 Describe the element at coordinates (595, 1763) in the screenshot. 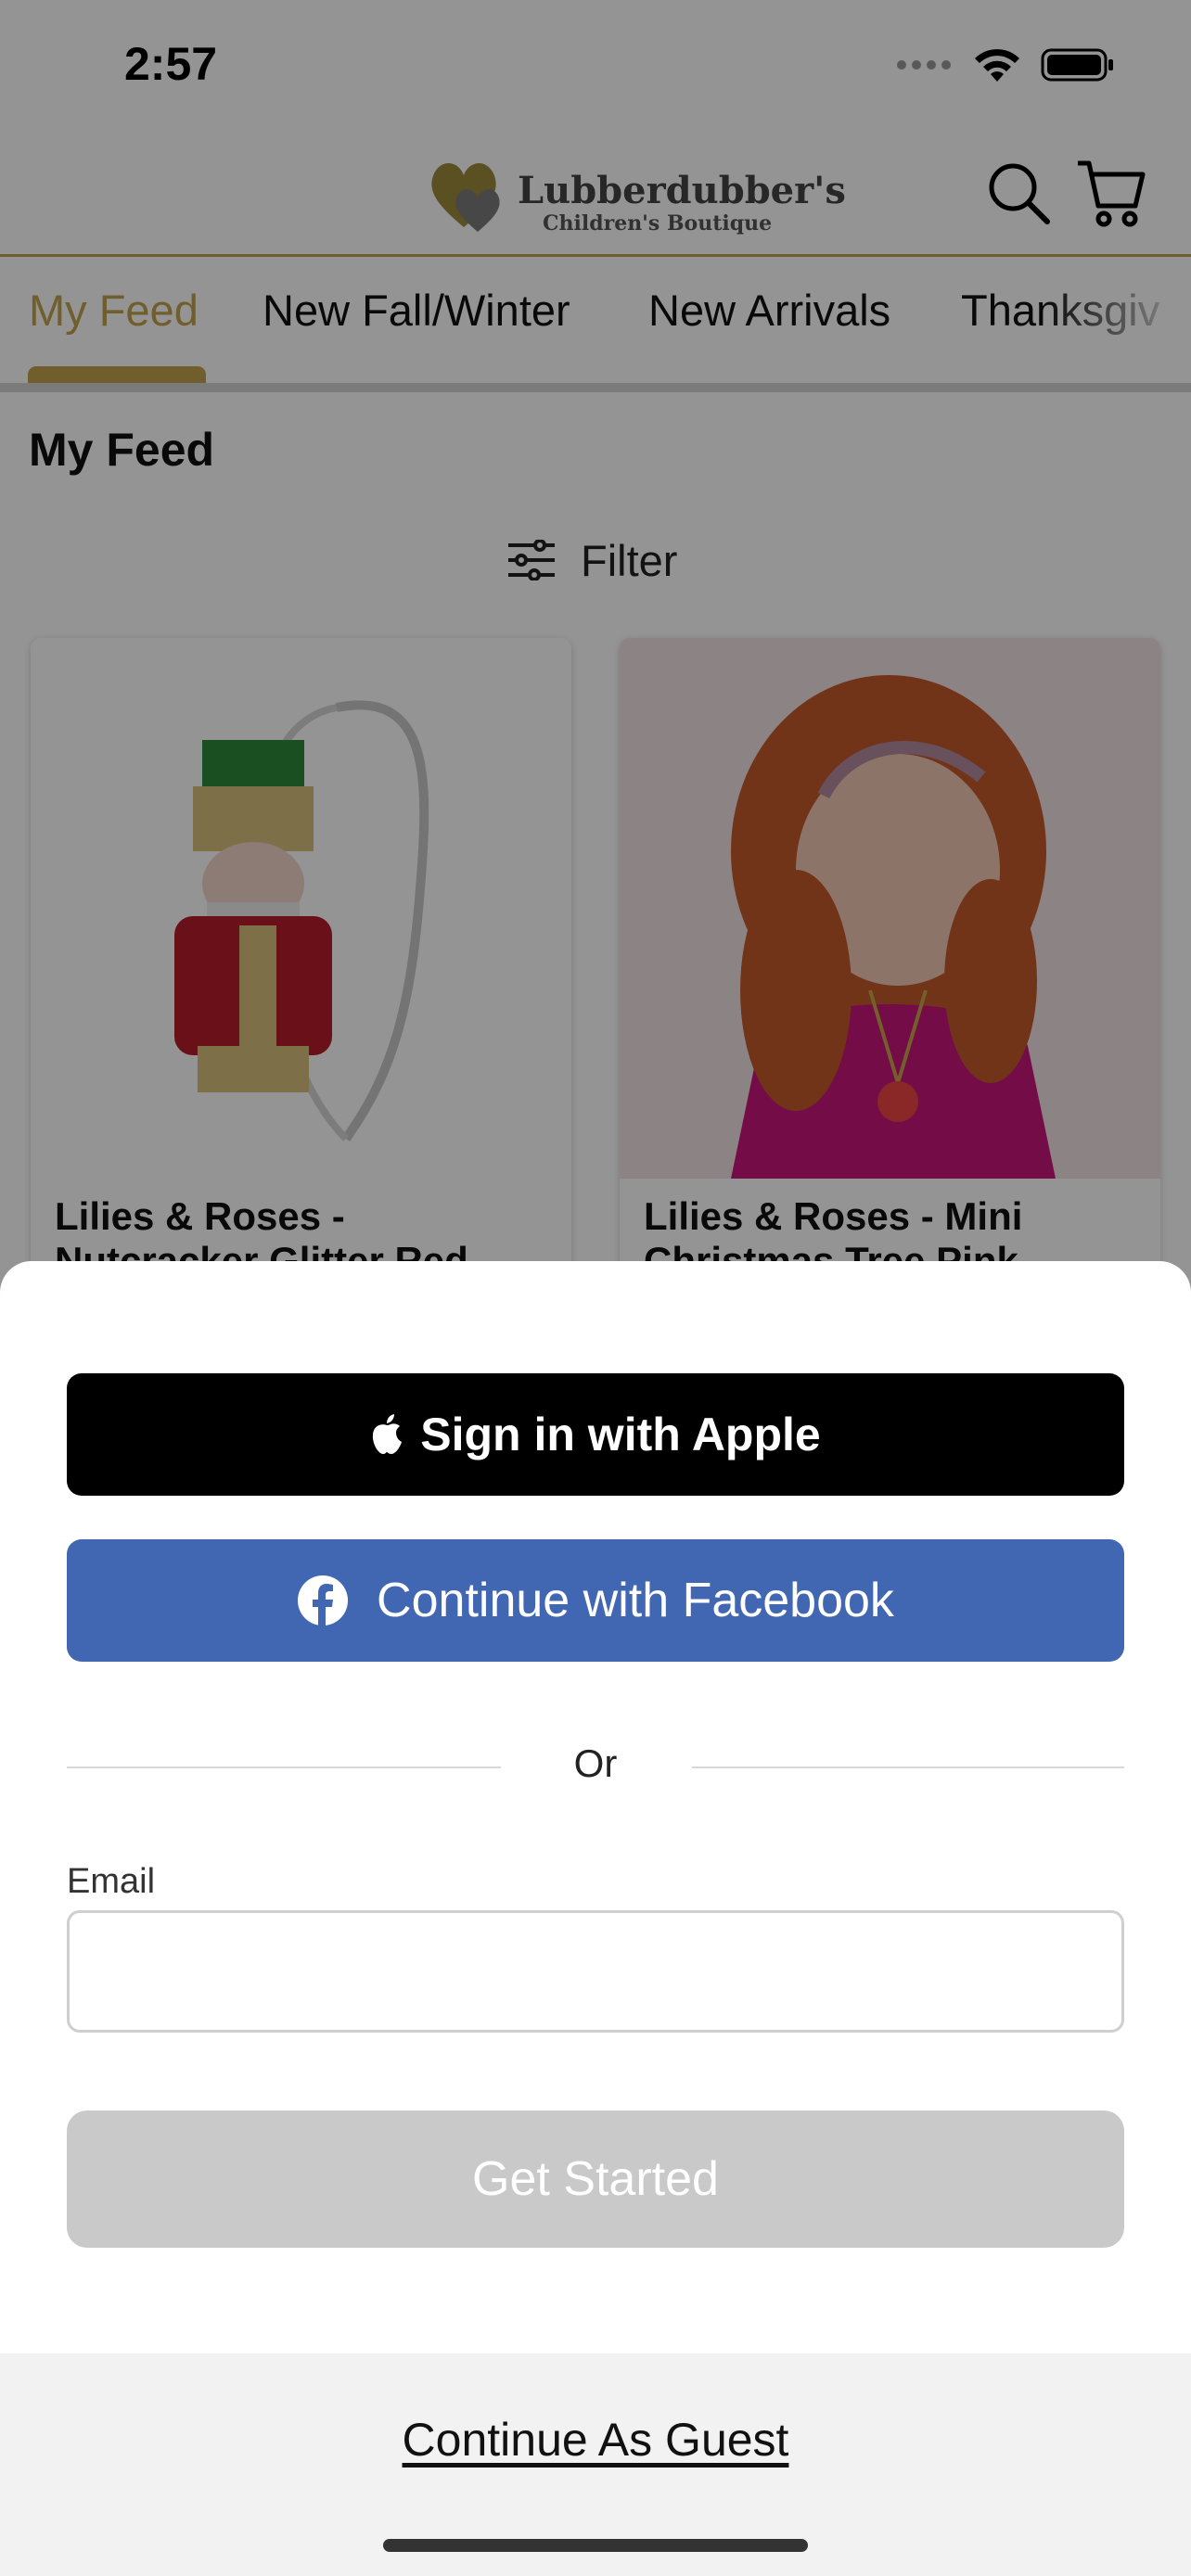

I see `or-separator: Or` at that location.